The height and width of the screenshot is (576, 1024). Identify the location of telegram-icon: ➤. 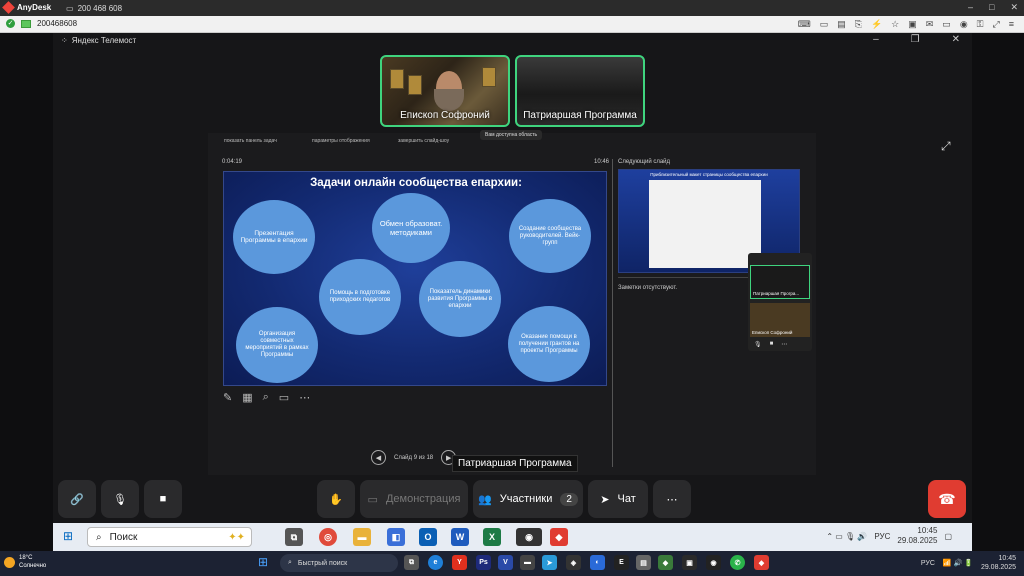
(549, 562).